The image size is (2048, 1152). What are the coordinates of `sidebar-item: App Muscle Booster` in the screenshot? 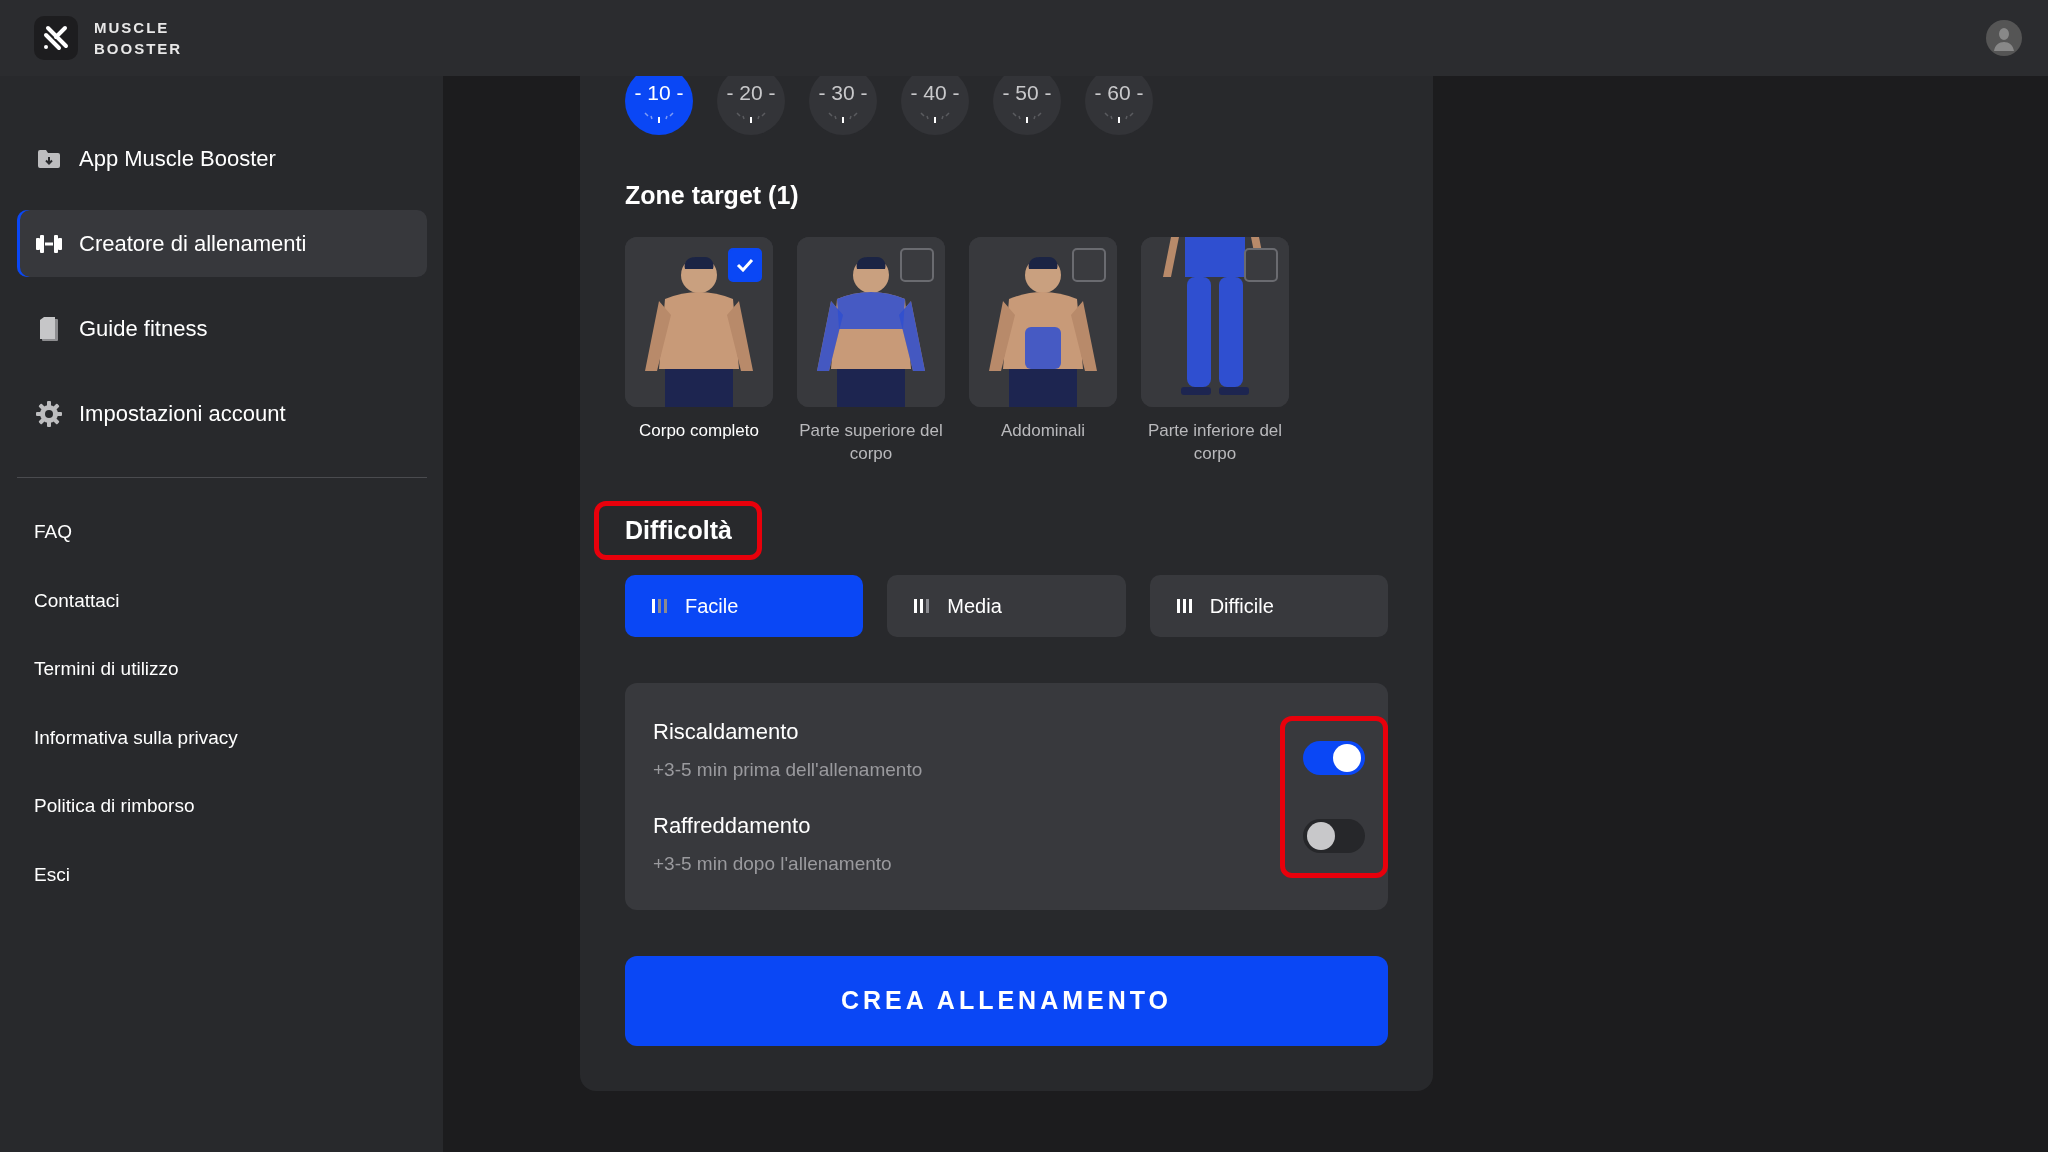 It's located at (222, 158).